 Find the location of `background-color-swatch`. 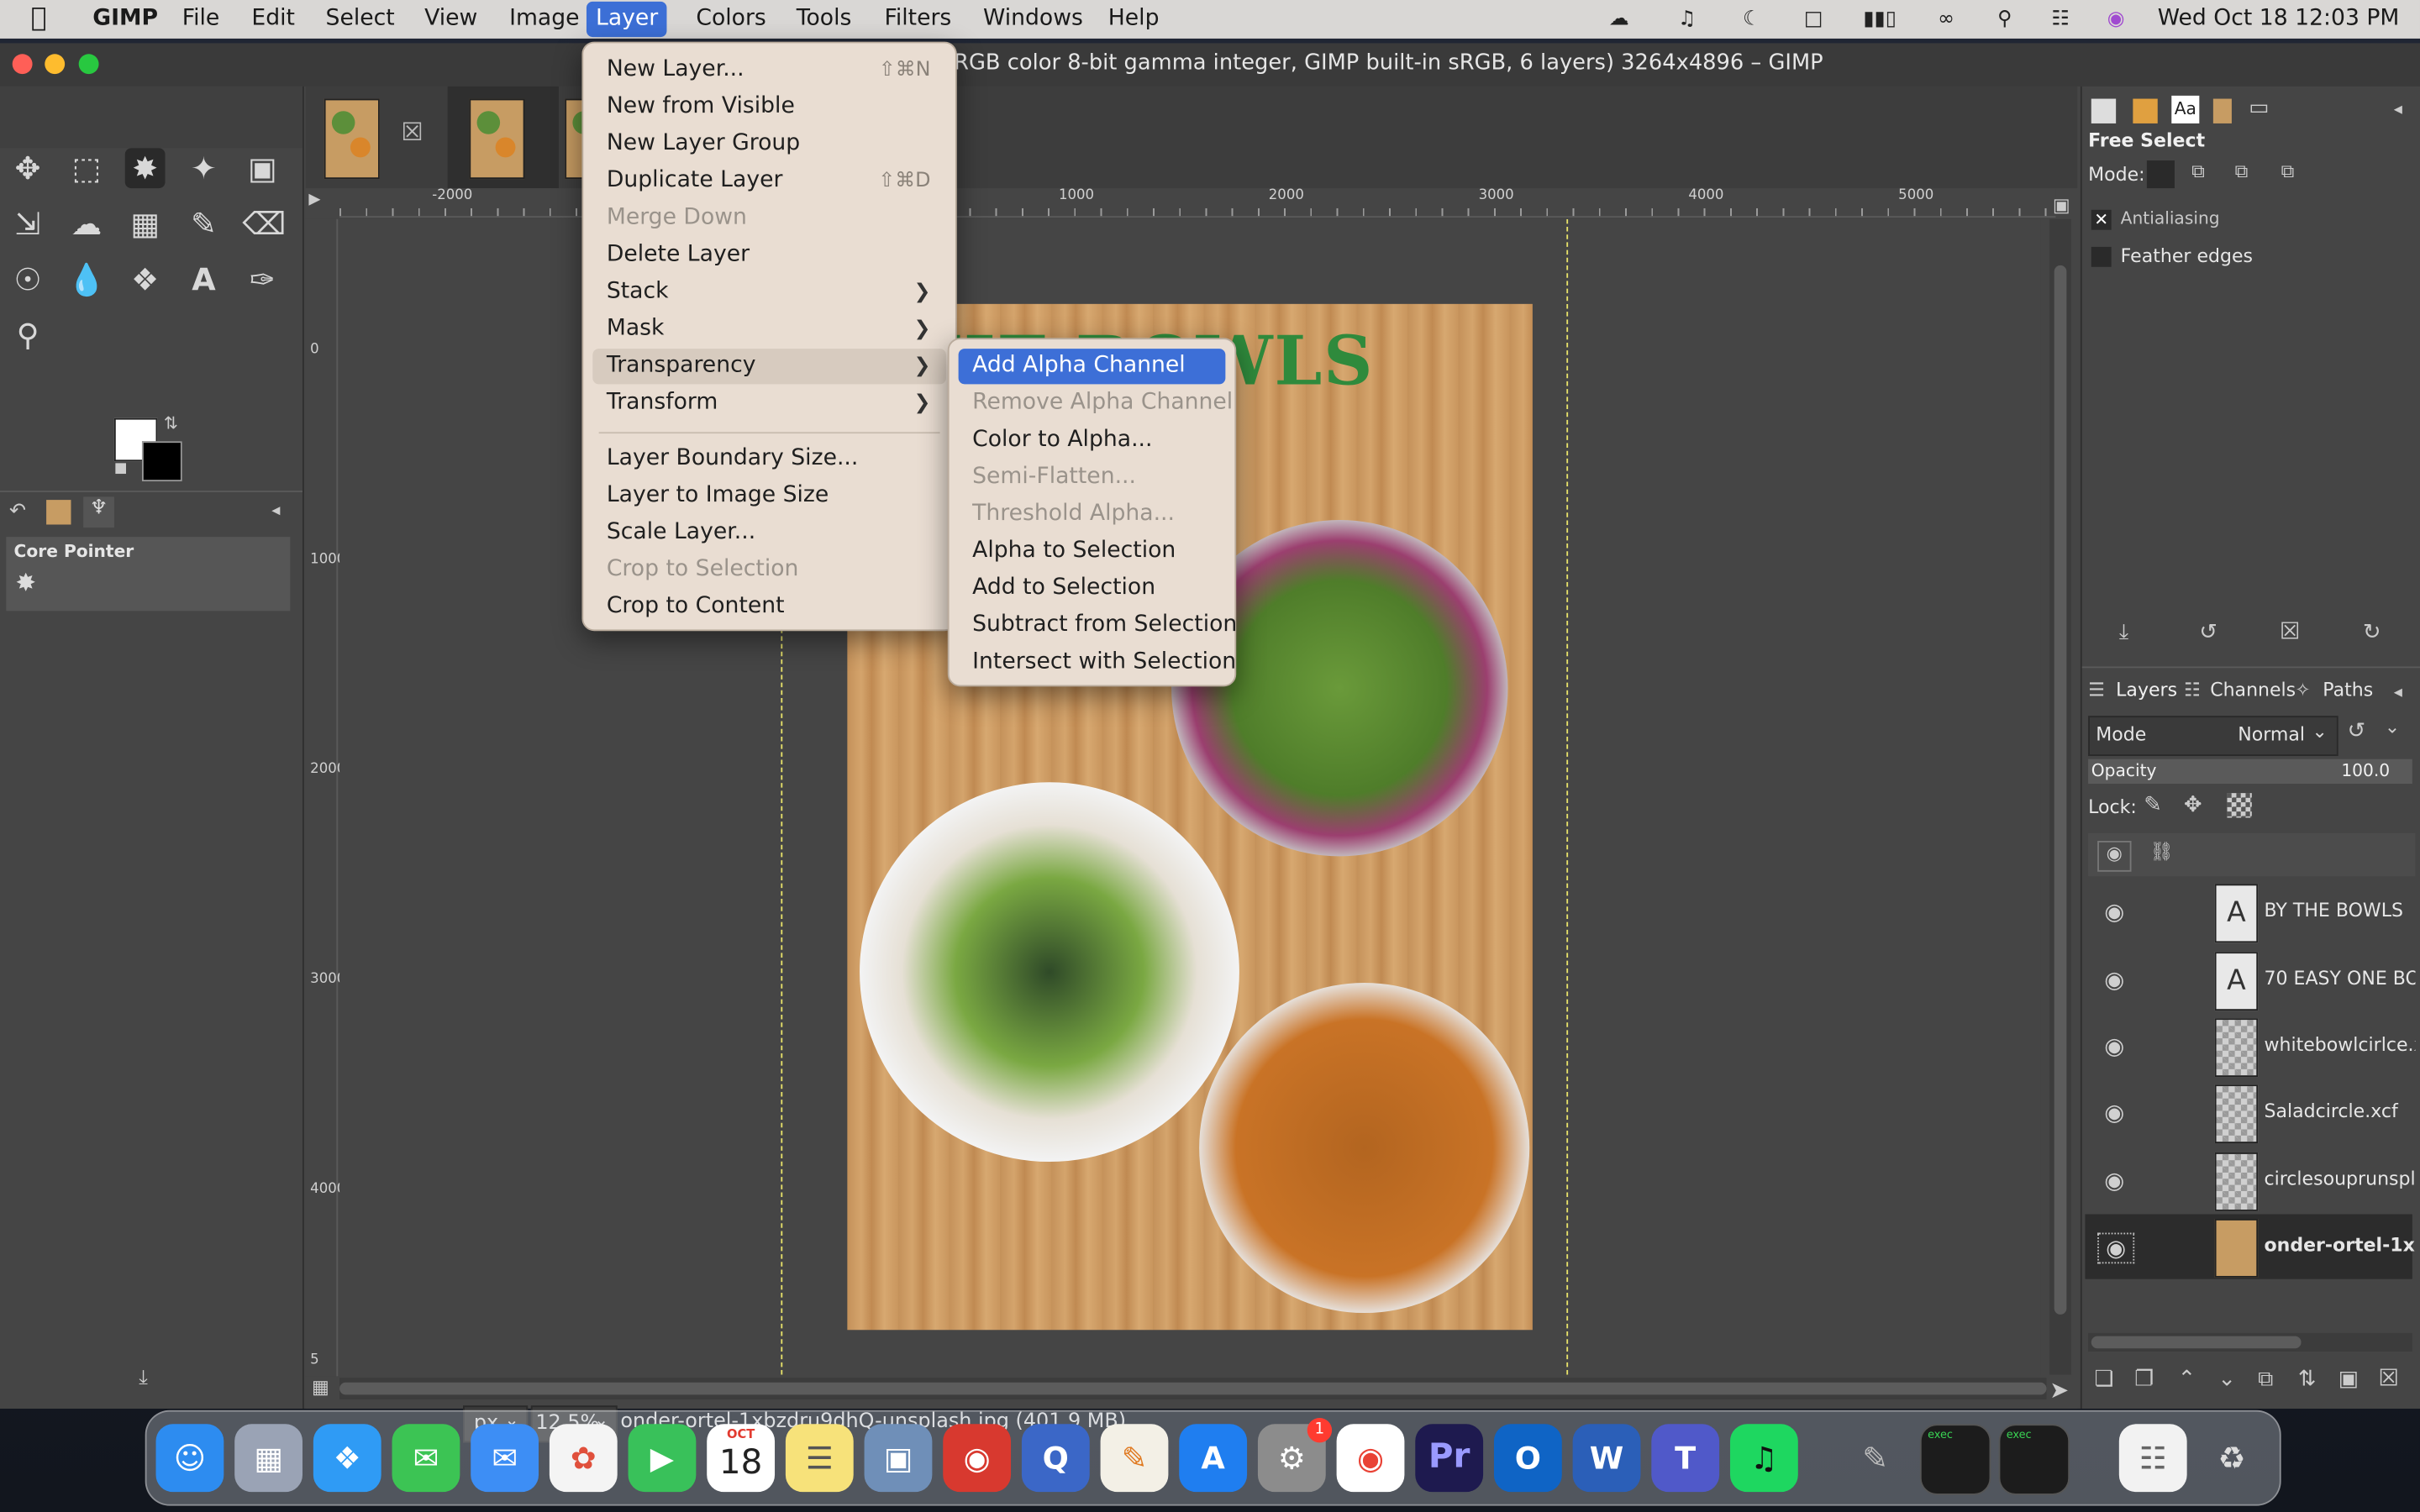

background-color-swatch is located at coordinates (161, 461).